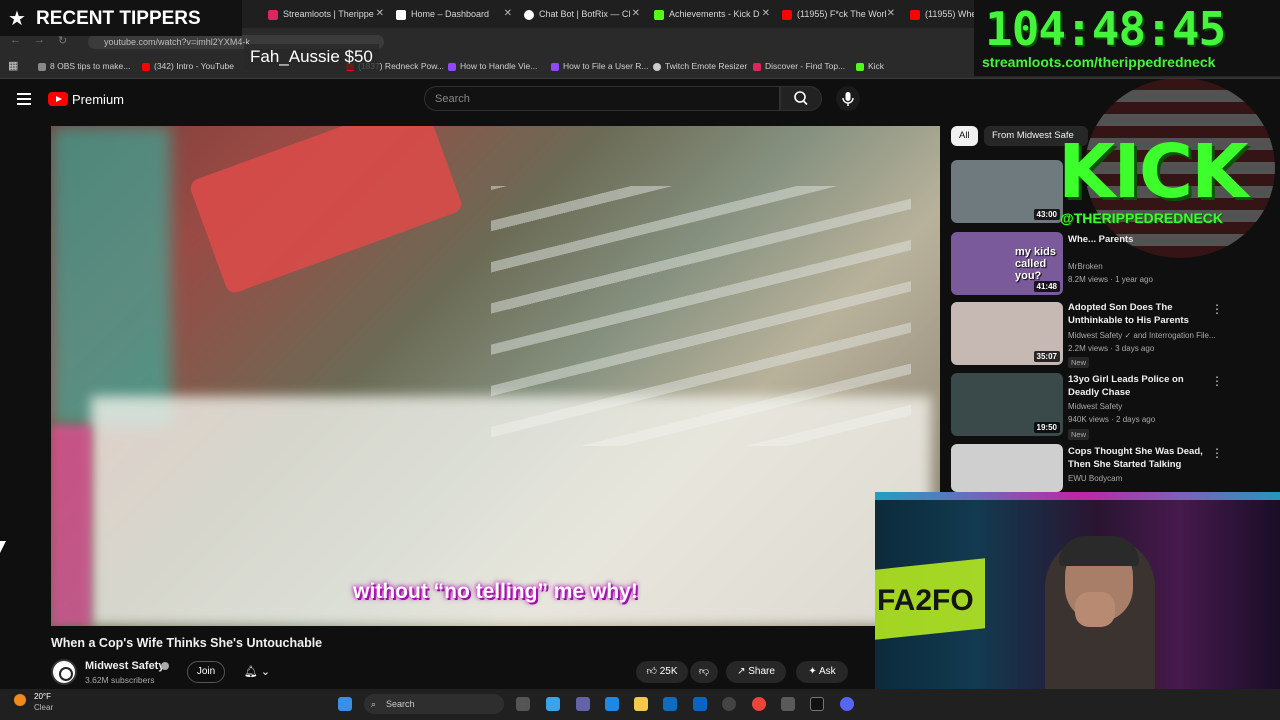 Image resolution: width=1280 pixels, height=720 pixels. What do you see at coordinates (964, 136) in the screenshot?
I see `chip-all: All` at bounding box center [964, 136].